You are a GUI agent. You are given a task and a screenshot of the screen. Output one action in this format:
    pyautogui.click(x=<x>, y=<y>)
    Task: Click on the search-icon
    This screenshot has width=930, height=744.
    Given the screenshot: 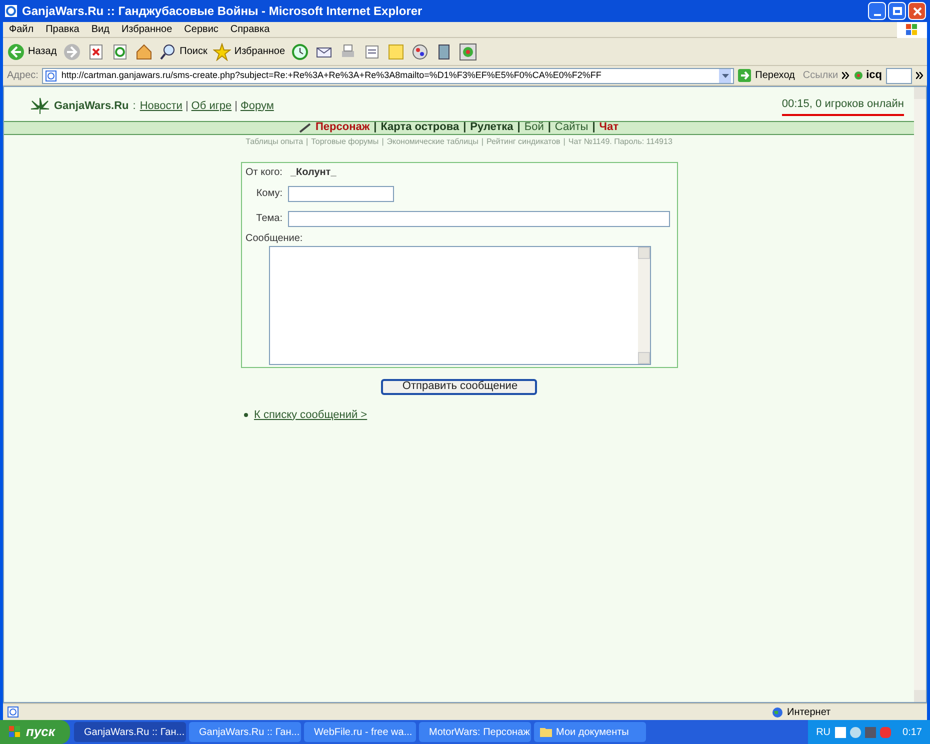 What is the action you would take?
    pyautogui.click(x=167, y=51)
    